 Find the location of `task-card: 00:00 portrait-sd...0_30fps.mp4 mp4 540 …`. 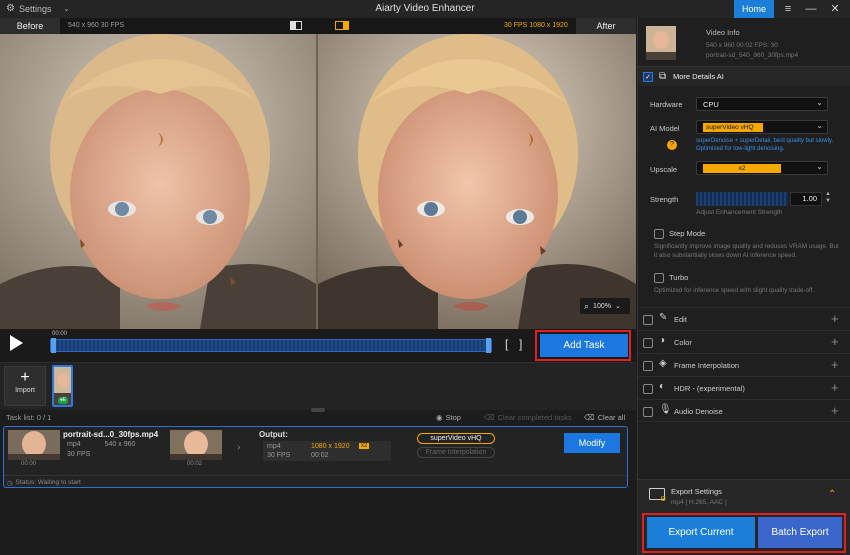

task-card: 00:00 portrait-sd...0_30fps.mp4 mp4 540 … is located at coordinates (315, 457).